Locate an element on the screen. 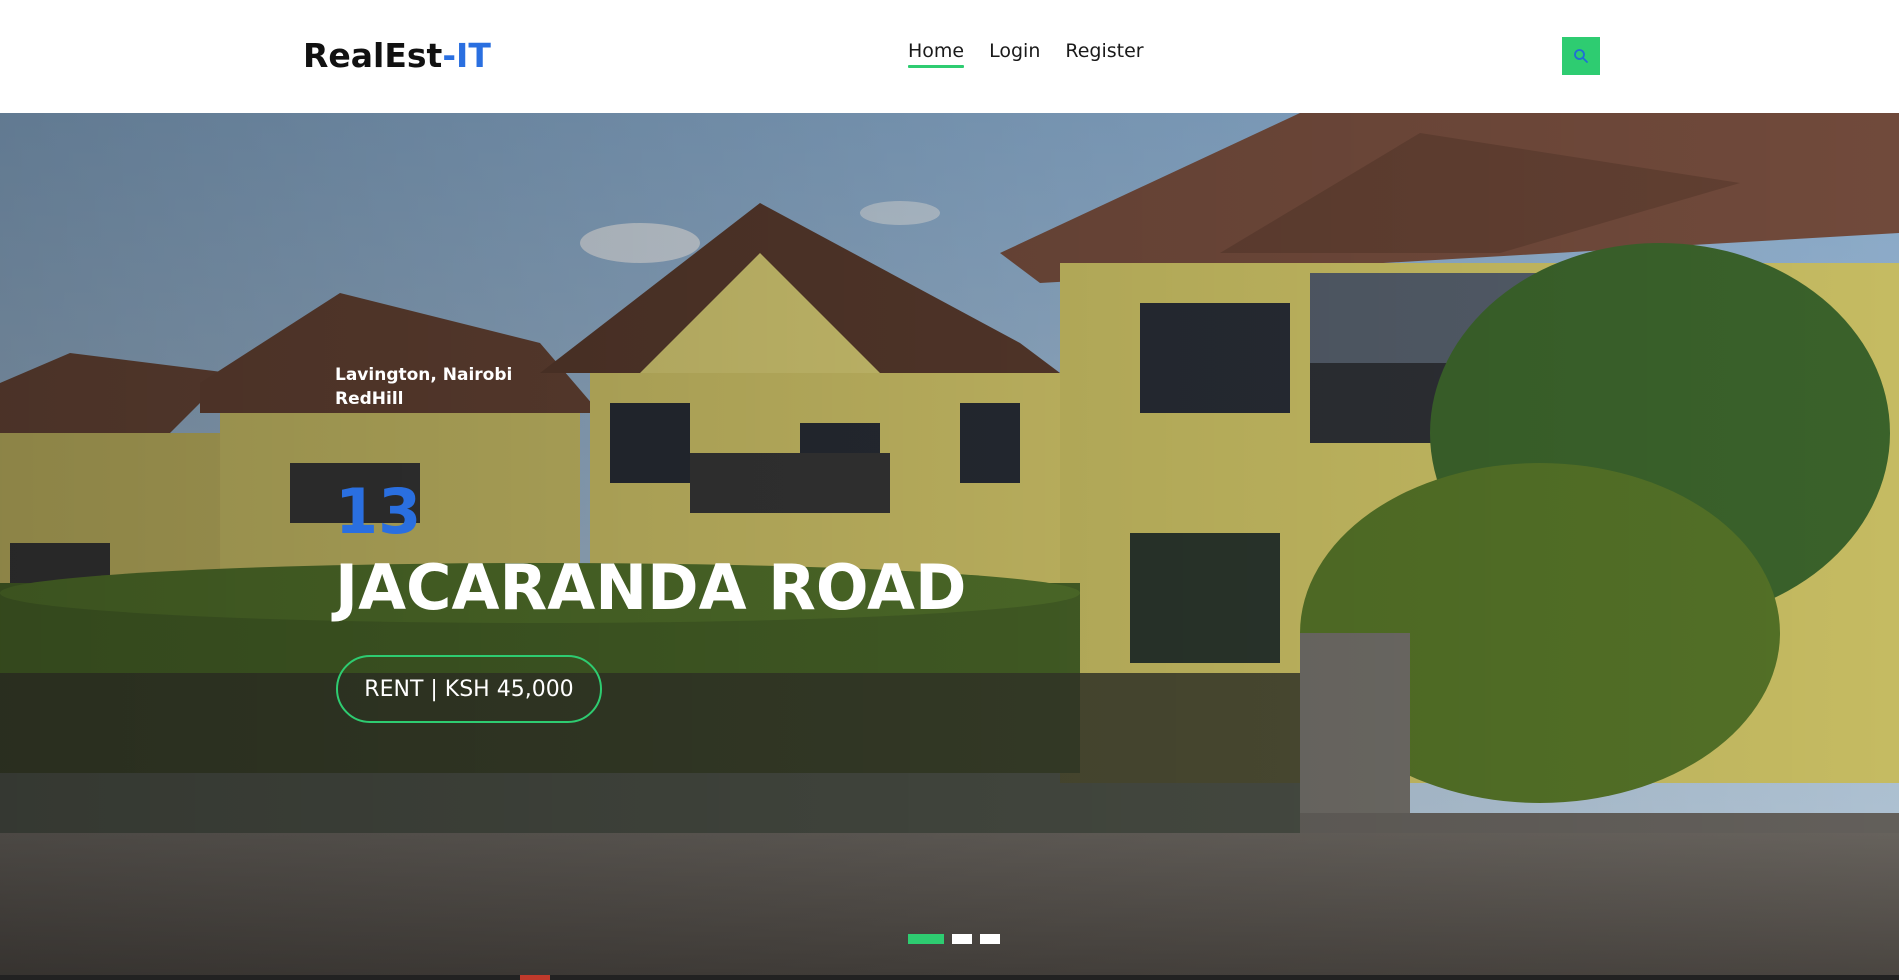 The width and height of the screenshot is (1899, 980). slider-indicators is located at coordinates (954, 939).